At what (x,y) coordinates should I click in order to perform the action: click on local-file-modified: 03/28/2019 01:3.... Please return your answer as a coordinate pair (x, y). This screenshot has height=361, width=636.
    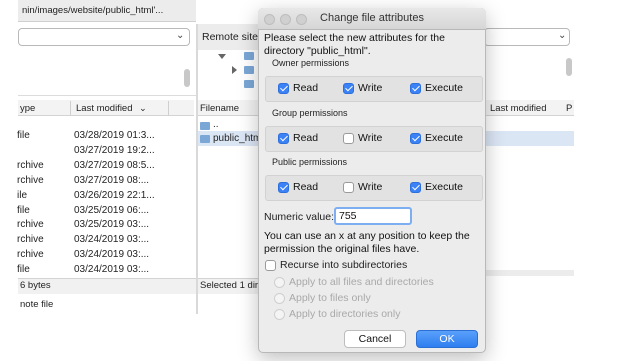
    Looking at the image, I should click on (114, 135).